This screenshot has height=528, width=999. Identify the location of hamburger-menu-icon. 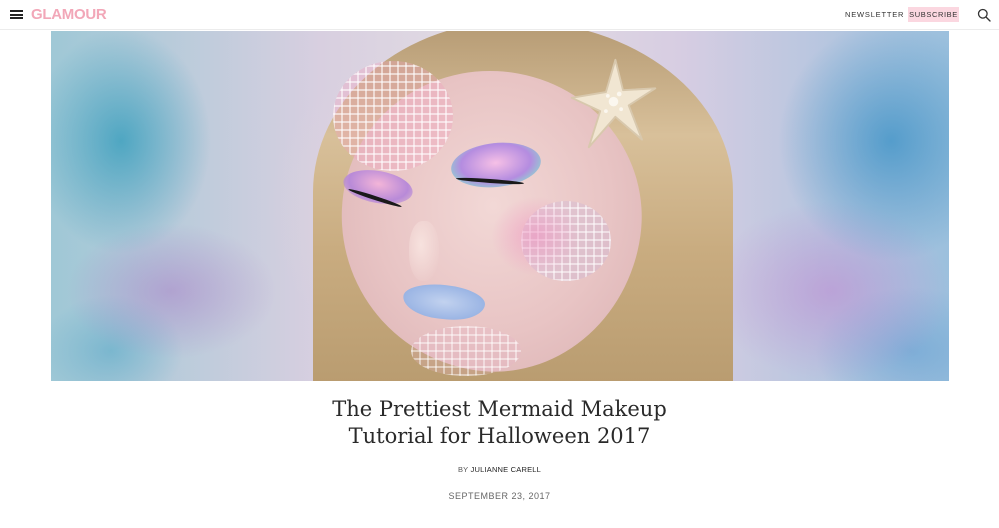
(16, 14).